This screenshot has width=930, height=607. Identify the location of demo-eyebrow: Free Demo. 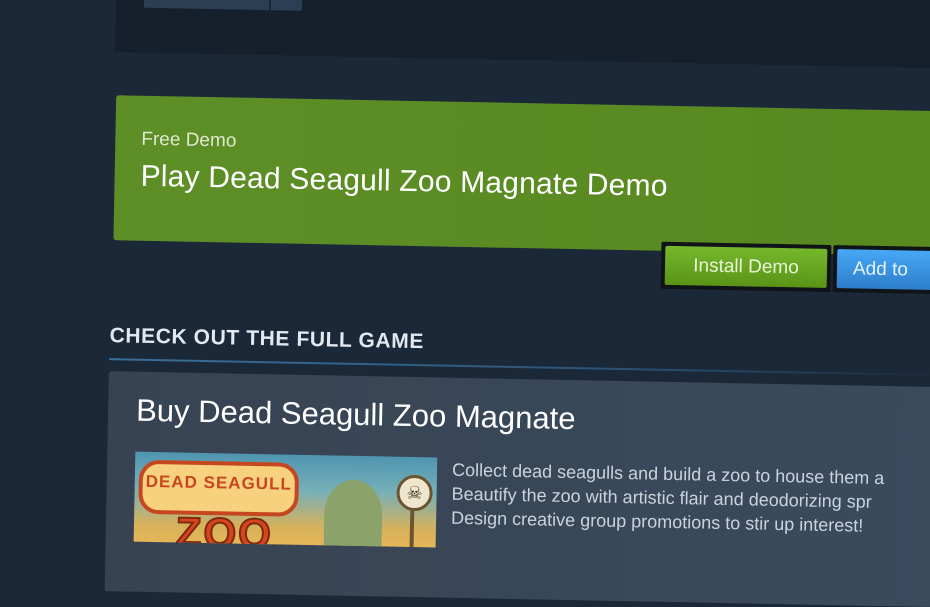
(189, 140).